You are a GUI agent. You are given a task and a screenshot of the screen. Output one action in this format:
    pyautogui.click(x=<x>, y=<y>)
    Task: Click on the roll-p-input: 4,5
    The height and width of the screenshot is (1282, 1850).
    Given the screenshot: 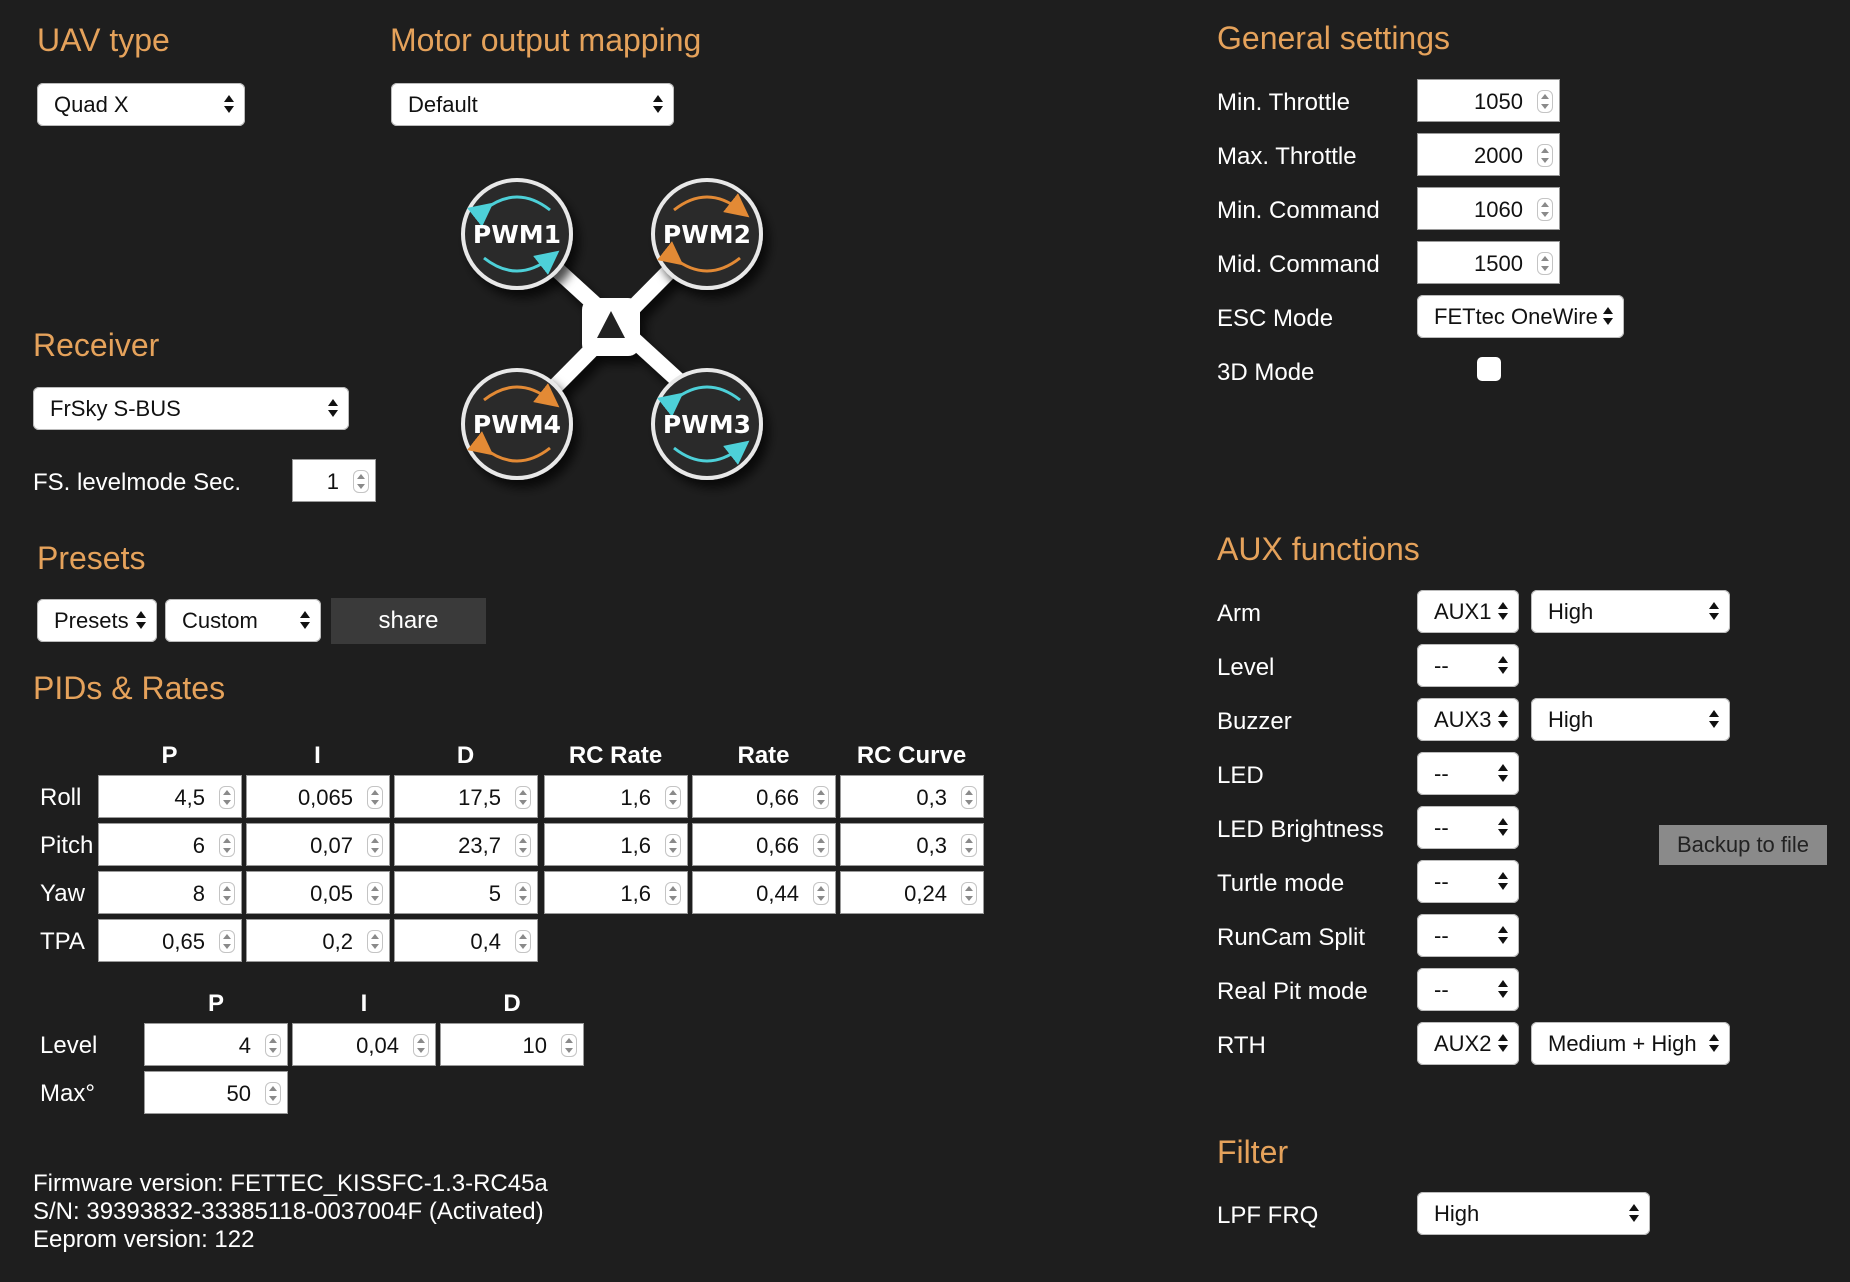 What is the action you would take?
    pyautogui.click(x=170, y=796)
    